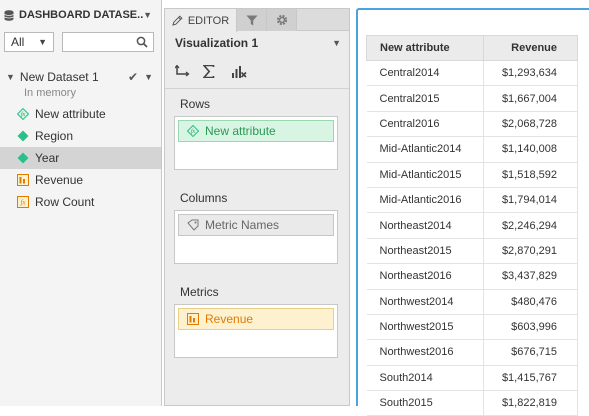 The image size is (589, 416). I want to click on field-item-year: Year, so click(80, 158).